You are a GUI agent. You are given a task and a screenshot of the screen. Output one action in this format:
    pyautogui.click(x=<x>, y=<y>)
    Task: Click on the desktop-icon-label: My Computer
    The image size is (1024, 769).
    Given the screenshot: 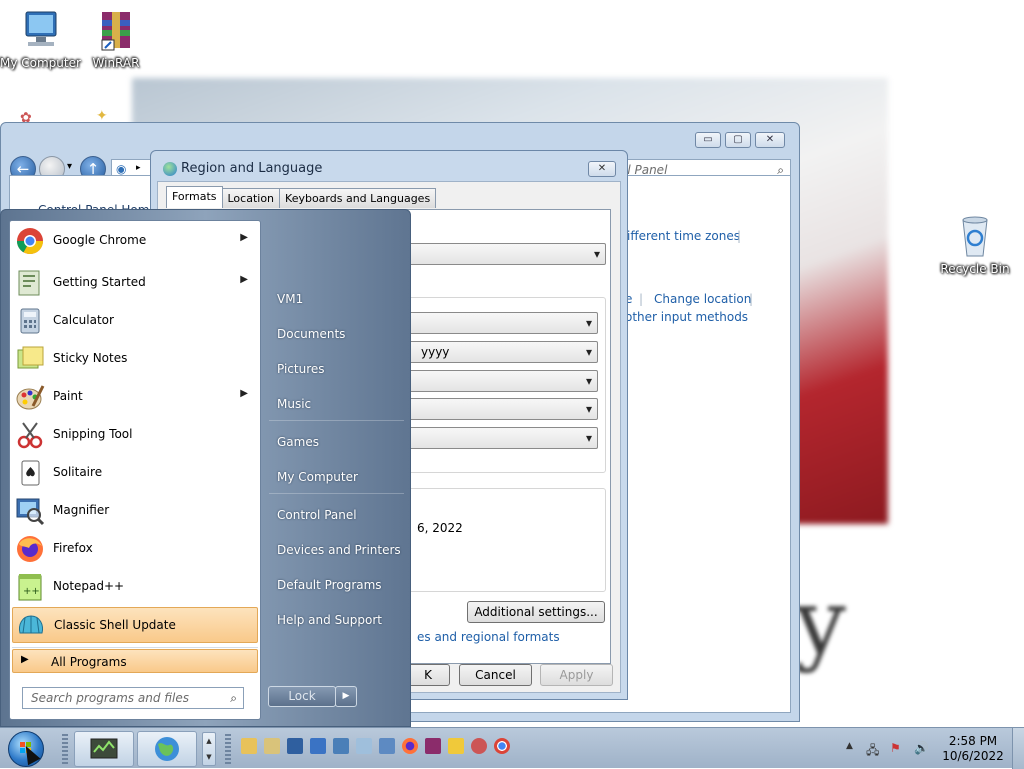 What is the action you would take?
    pyautogui.click(x=40, y=63)
    